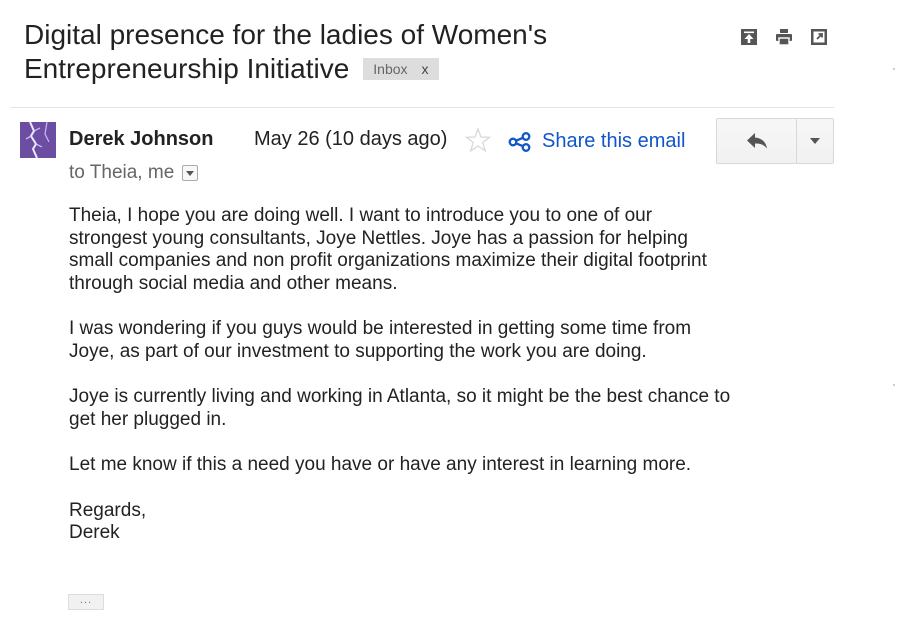 This screenshot has height=633, width=901. I want to click on avatar, so click(38, 140).